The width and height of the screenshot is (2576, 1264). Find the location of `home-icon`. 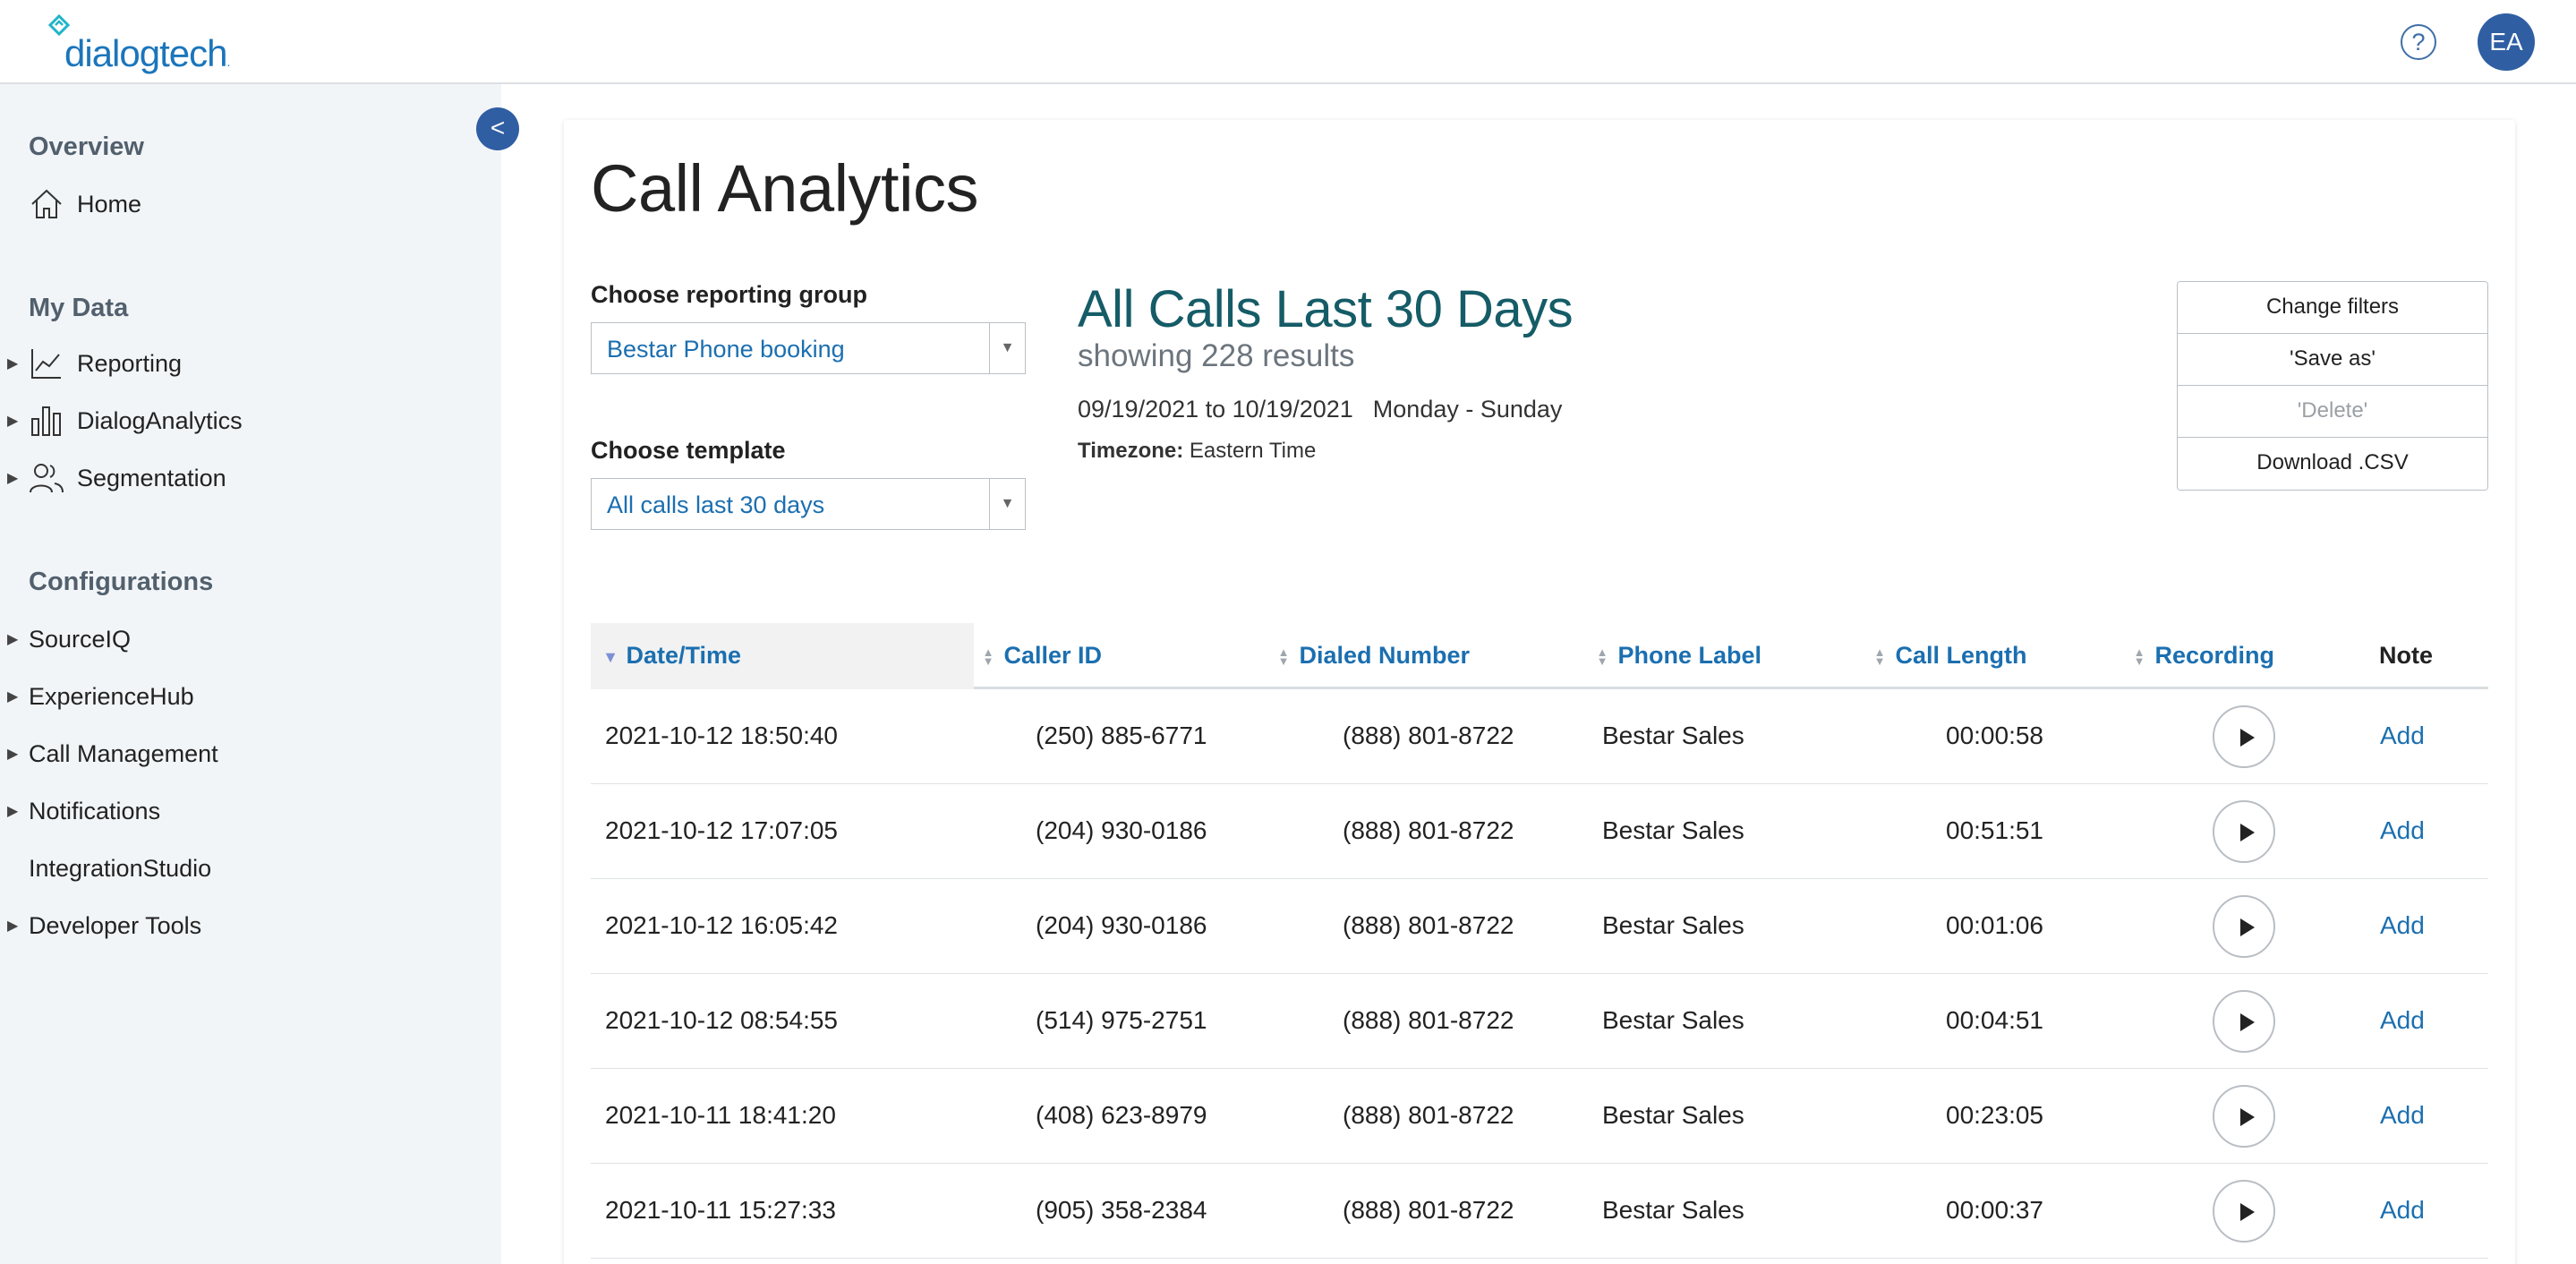

home-icon is located at coordinates (46, 203).